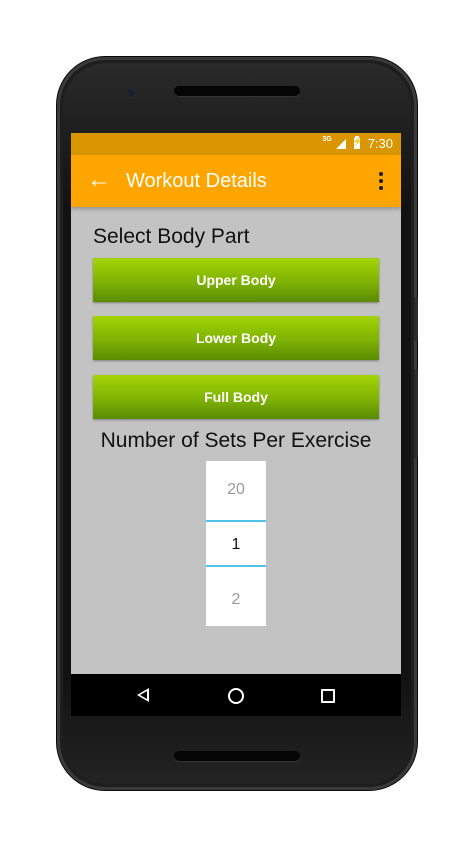  I want to click on picker-selected-value: 1, so click(236, 545).